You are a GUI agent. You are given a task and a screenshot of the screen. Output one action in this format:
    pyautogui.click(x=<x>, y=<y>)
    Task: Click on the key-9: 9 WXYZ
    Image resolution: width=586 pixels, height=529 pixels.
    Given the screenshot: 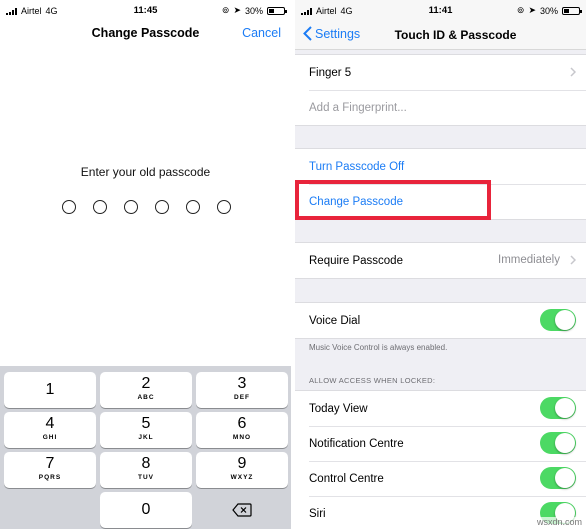 What is the action you would take?
    pyautogui.click(x=242, y=470)
    